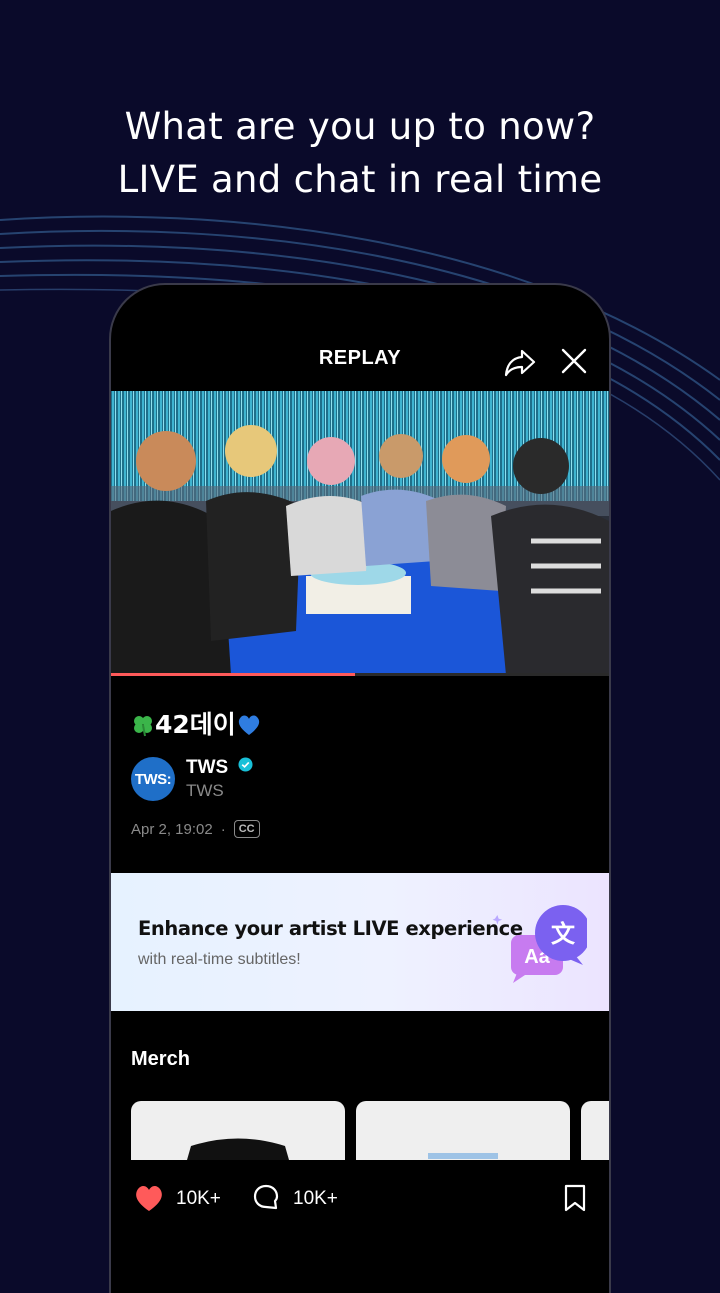 The image size is (720, 1293). I want to click on action-bar: 10K+ 10K+, so click(360, 1226).